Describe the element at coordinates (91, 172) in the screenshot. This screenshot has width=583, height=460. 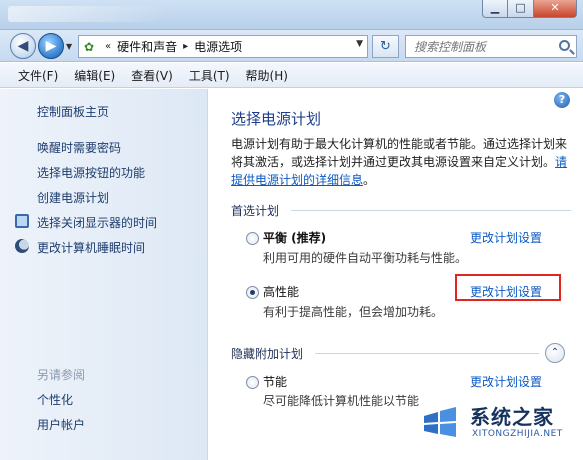
I see `sidebar-item-power-buttons: 选择电源按钮的功能` at that location.